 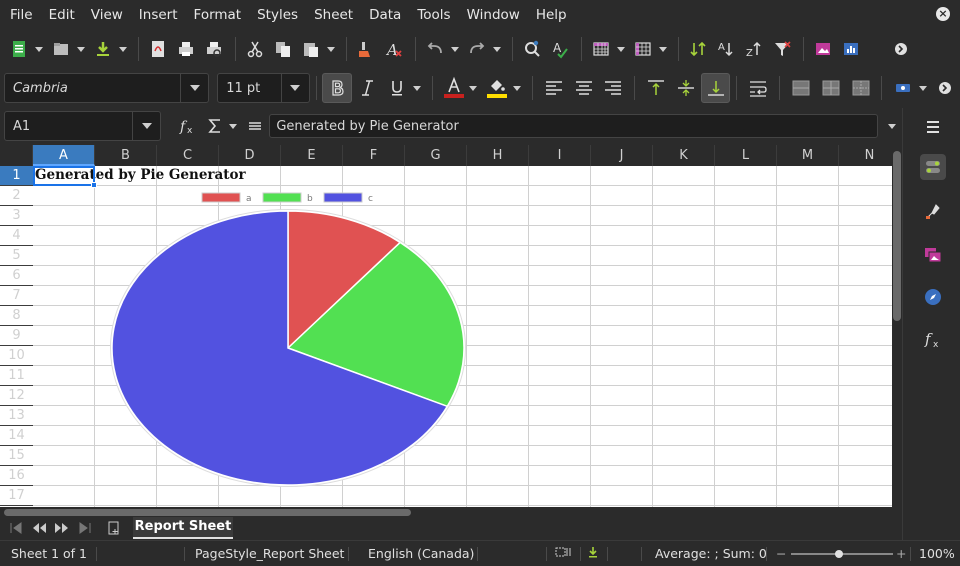 I want to click on row-header-8: 8, so click(x=16, y=316).